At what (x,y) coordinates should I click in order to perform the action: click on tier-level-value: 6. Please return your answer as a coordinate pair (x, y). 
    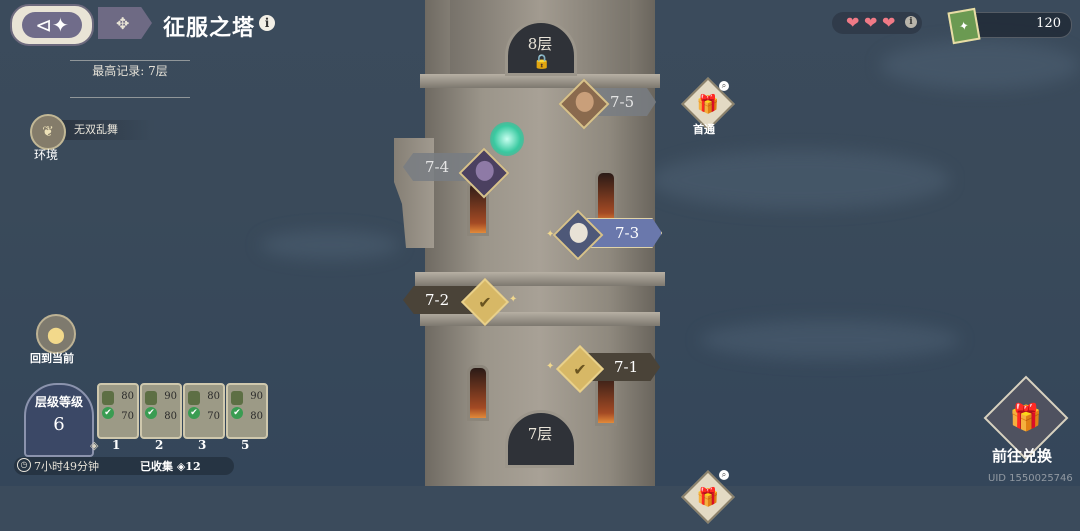
    Looking at the image, I should click on (59, 424).